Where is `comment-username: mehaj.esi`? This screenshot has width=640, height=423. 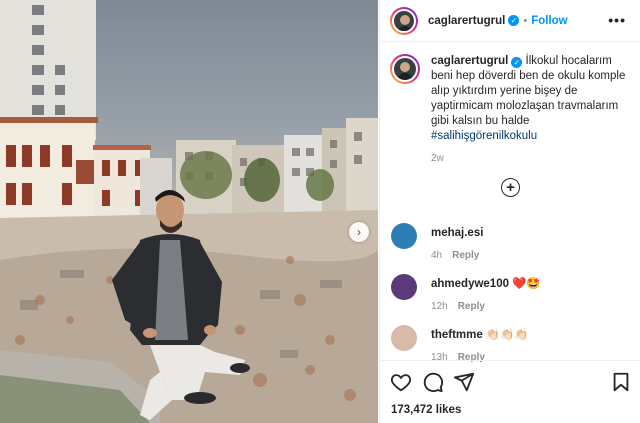
comment-username: mehaj.esi is located at coordinates (457, 233).